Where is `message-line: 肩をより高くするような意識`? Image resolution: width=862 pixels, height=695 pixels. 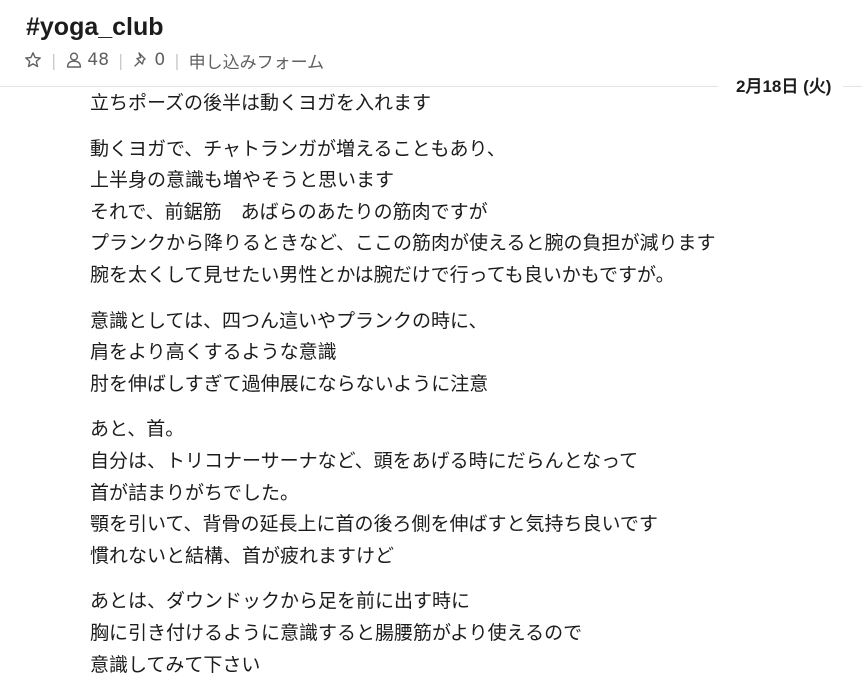 message-line: 肩をより高くするような意識 is located at coordinates (213, 352).